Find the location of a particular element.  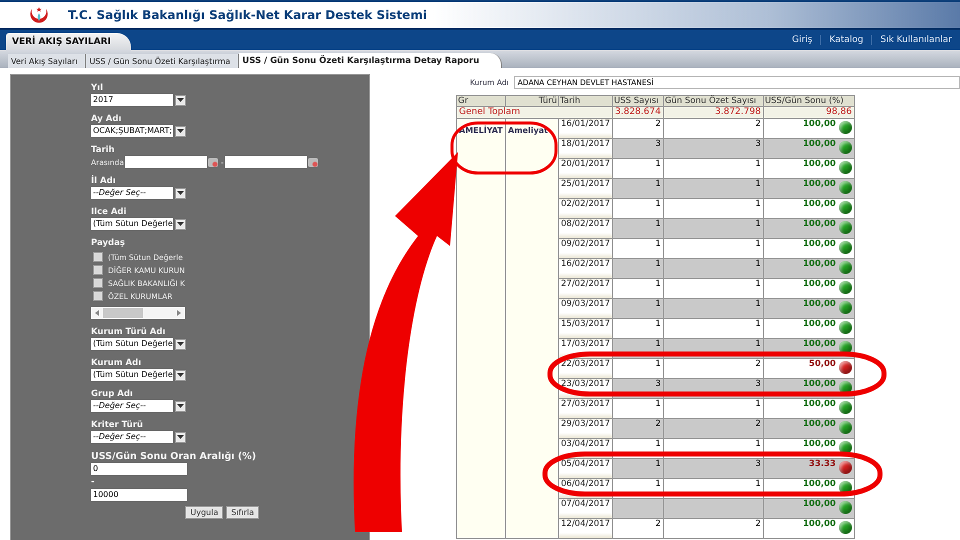

section-tab: VERİ AKIŞ SAYILARI is located at coordinates (68, 41).